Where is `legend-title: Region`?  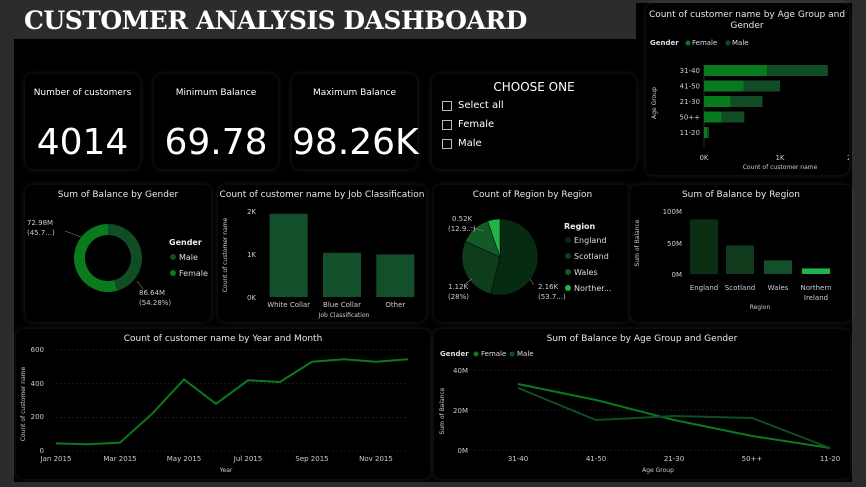 legend-title: Region is located at coordinates (580, 226).